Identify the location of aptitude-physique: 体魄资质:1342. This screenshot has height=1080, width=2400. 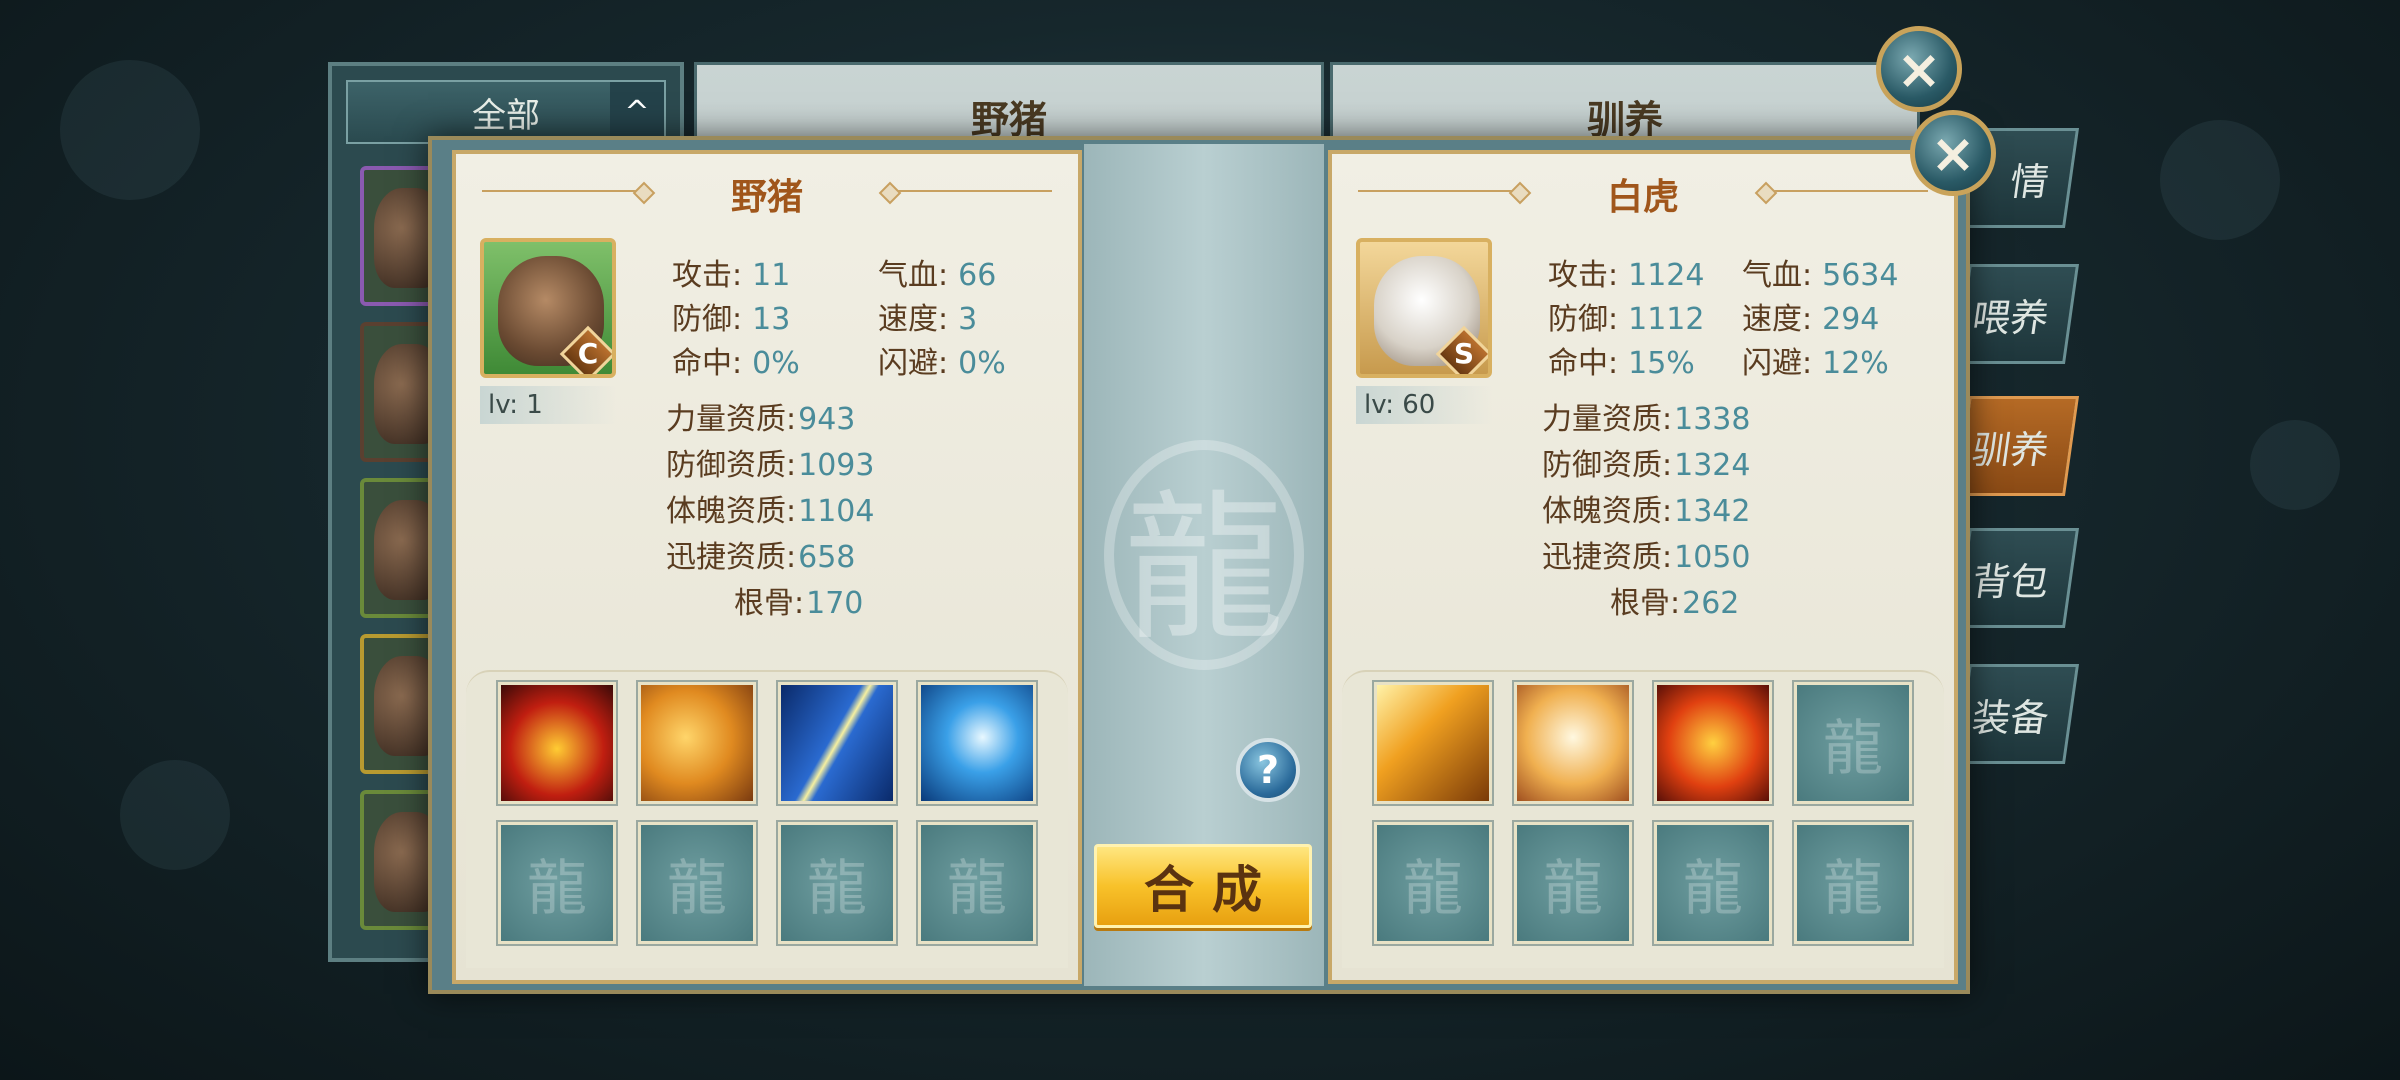
(1646, 511).